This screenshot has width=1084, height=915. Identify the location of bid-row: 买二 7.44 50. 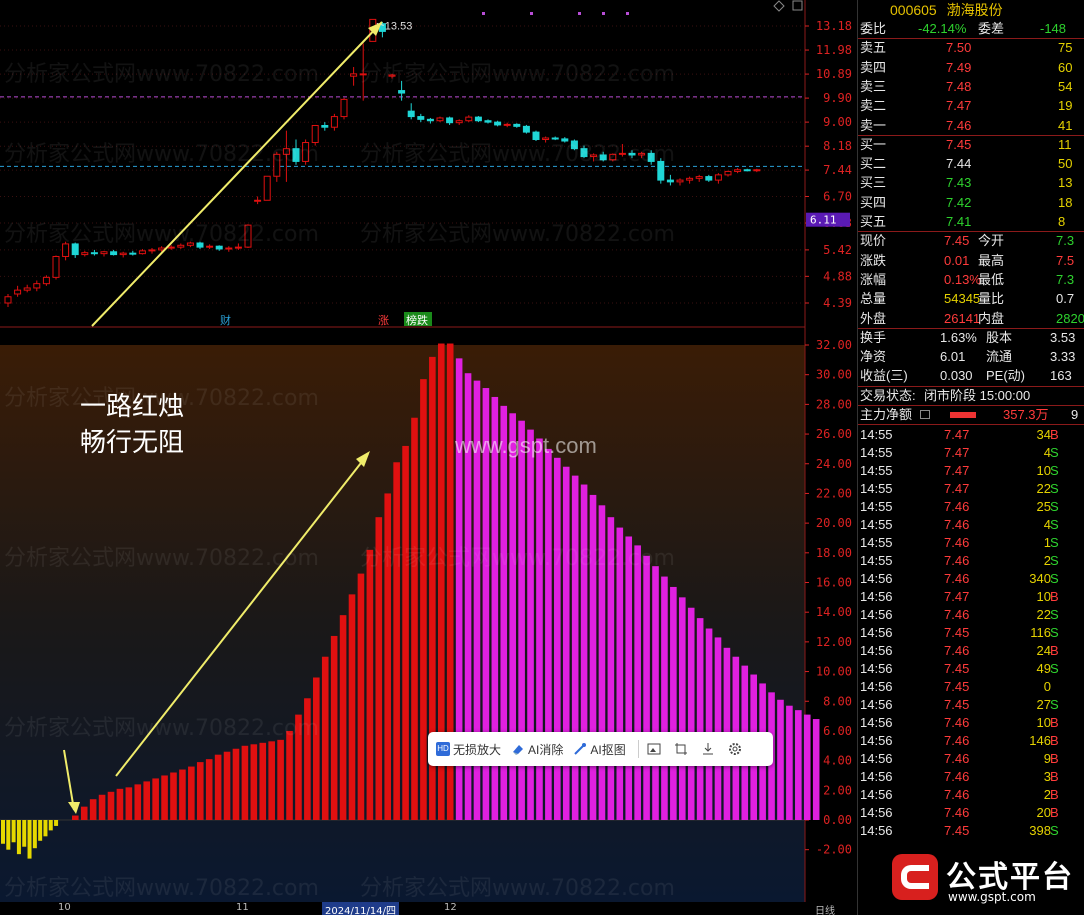
(971, 164).